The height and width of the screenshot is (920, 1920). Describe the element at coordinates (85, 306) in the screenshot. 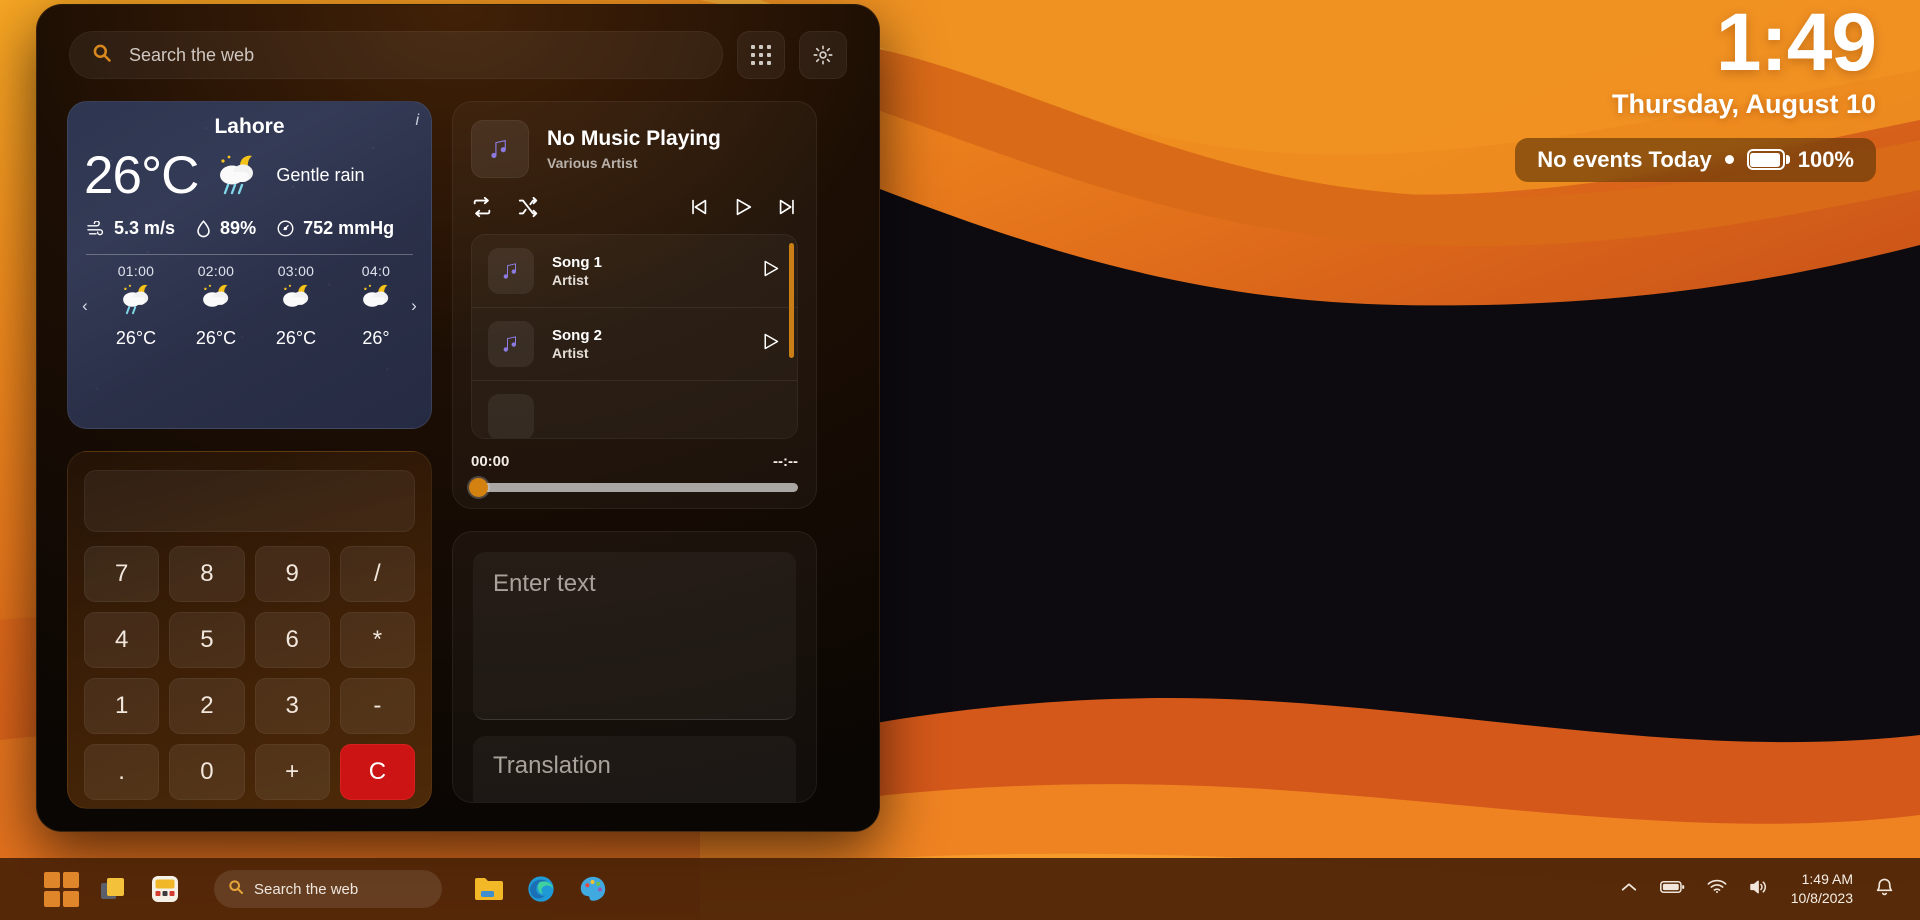

I see `chevron-left-icon: ‹` at that location.